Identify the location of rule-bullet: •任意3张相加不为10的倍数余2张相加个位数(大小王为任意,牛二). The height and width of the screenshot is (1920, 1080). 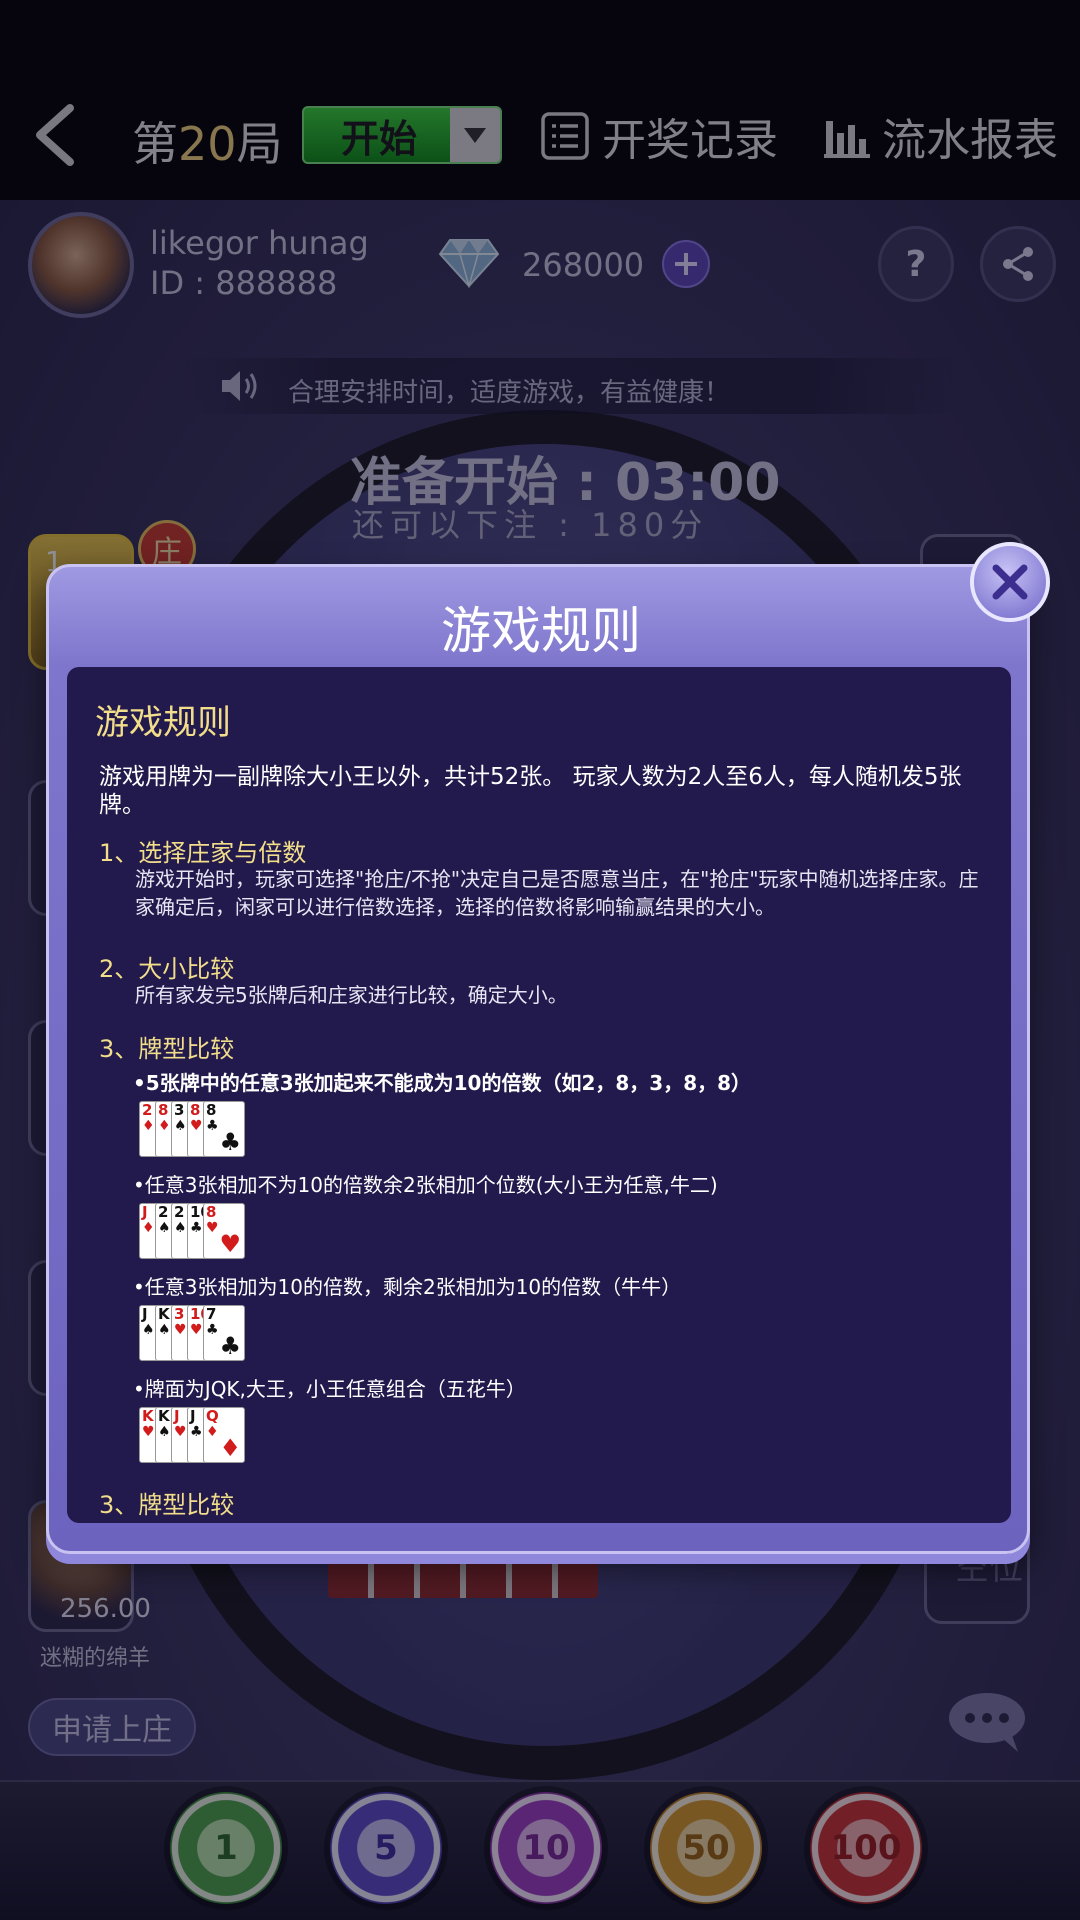
(425, 1185).